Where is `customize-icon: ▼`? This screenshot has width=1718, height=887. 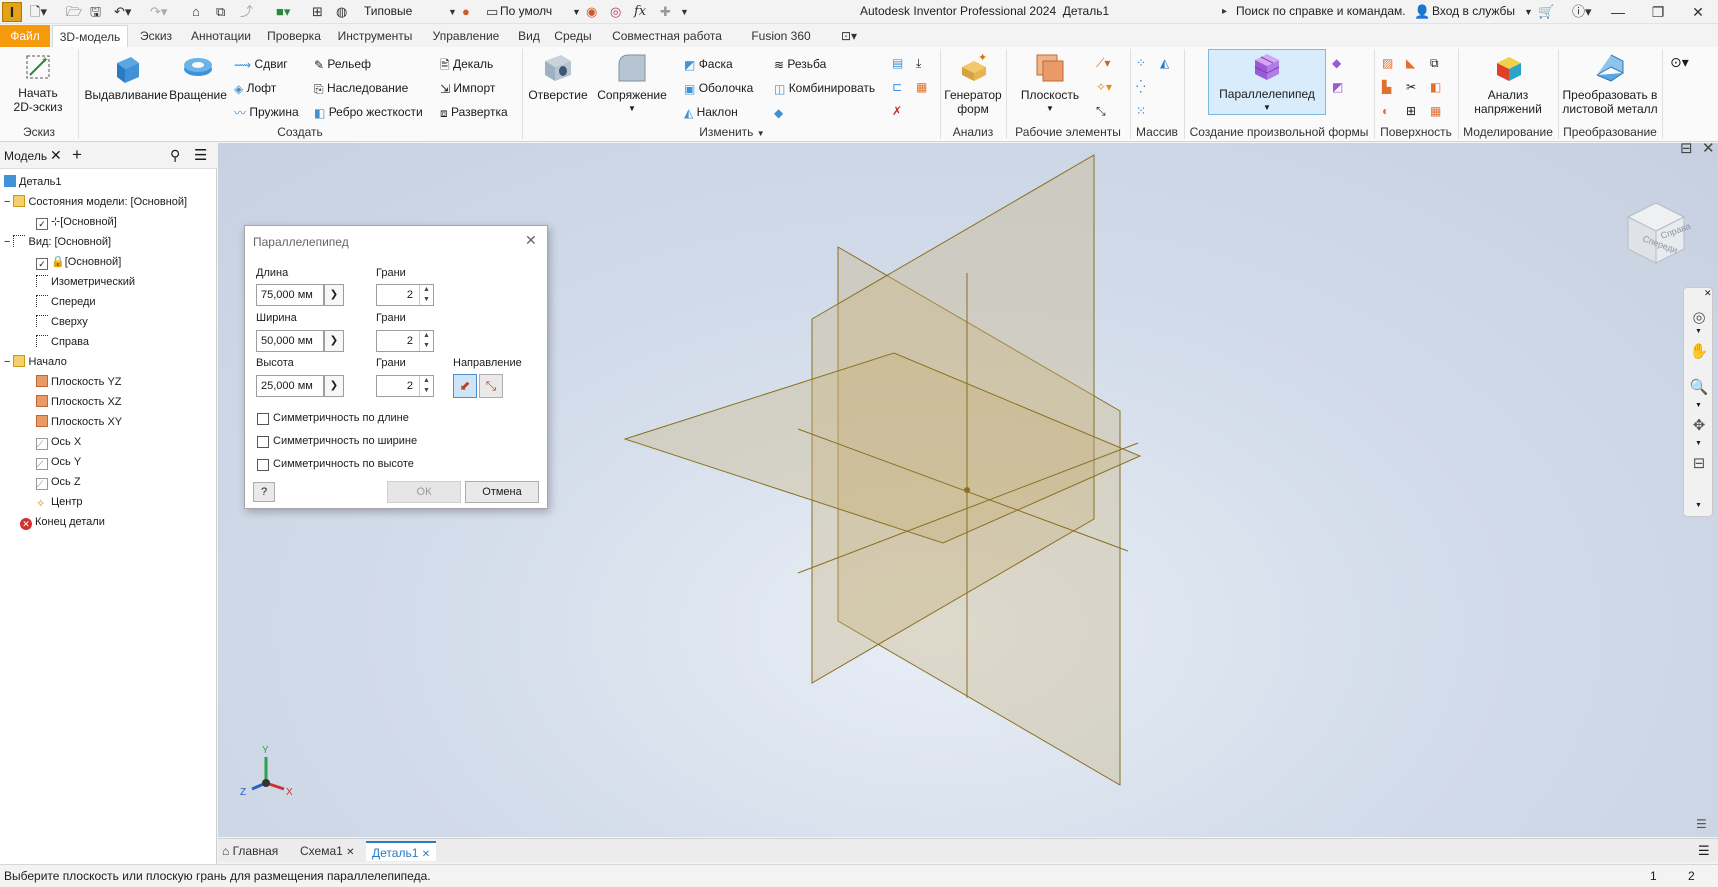
customize-icon: ▼ is located at coordinates (684, 12).